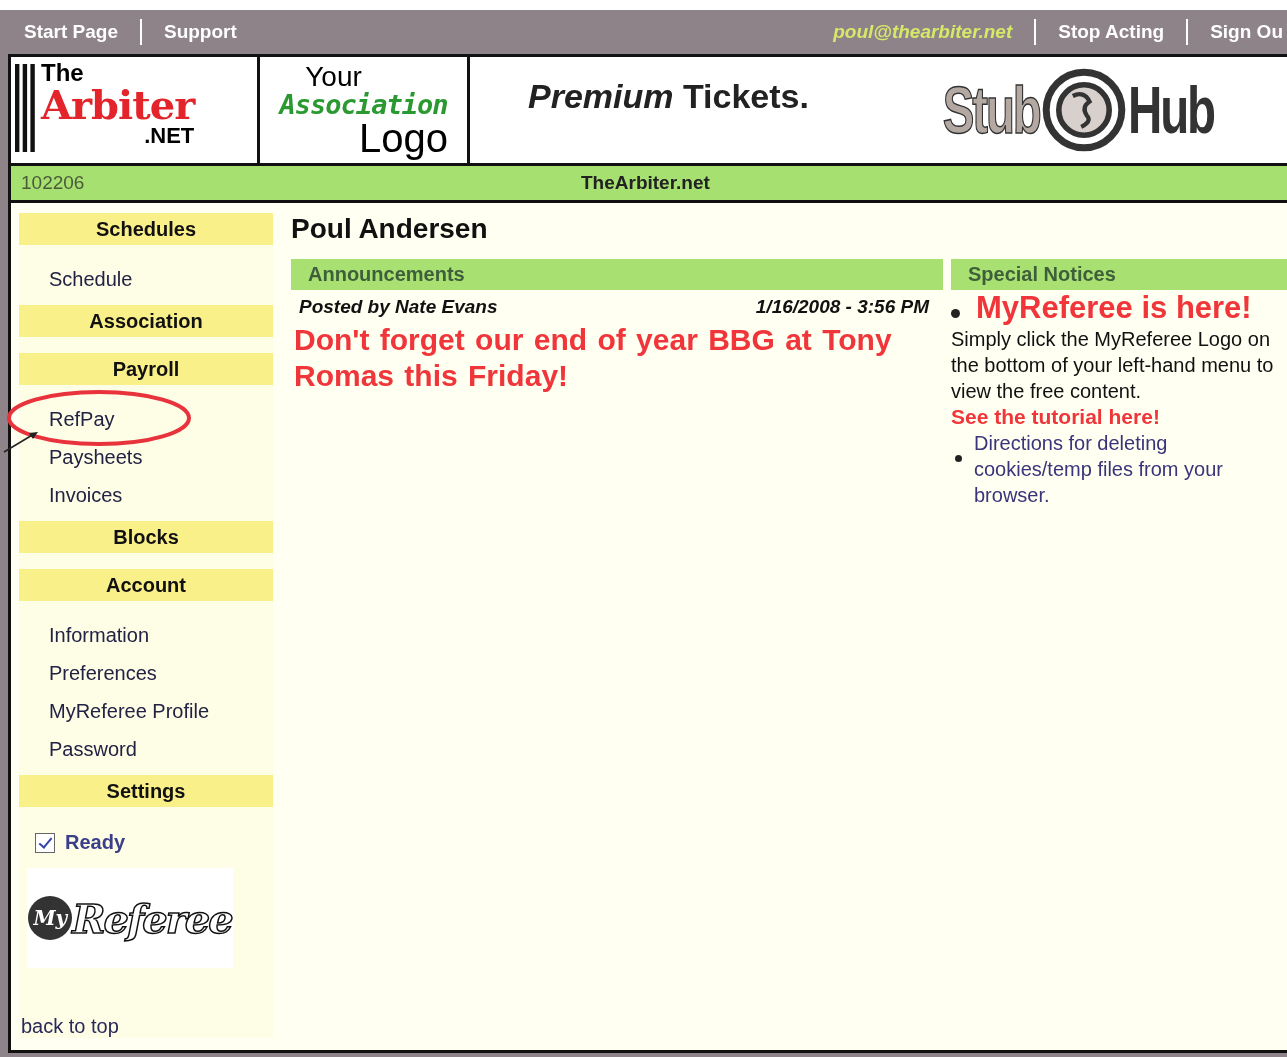 This screenshot has height=1057, width=1287. What do you see at coordinates (593, 358) in the screenshot?
I see `announcement-message: Don't forget our end of year BBG at Tony Romas this Friday!` at bounding box center [593, 358].